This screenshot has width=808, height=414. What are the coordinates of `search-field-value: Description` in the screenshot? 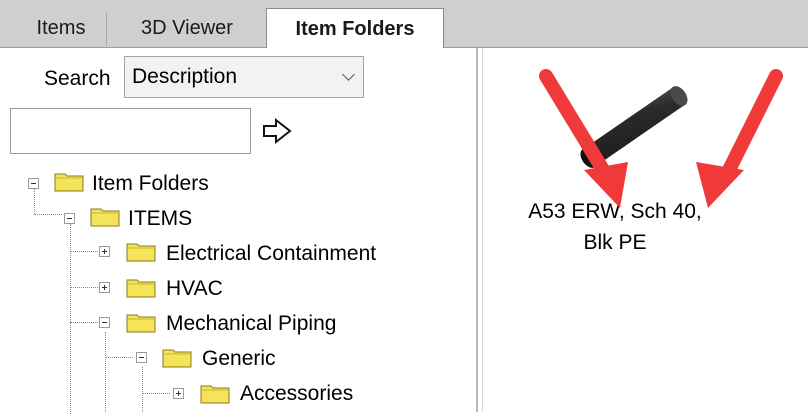 It's located at (185, 76).